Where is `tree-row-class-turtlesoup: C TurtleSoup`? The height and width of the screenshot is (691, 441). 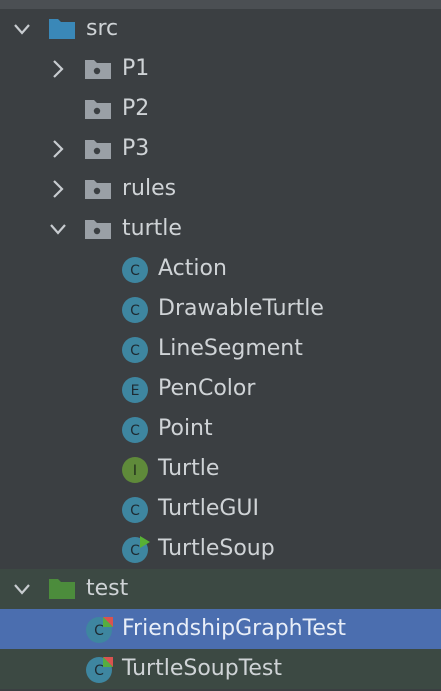
tree-row-class-turtlesoup: C TurtleSoup is located at coordinates (220, 549).